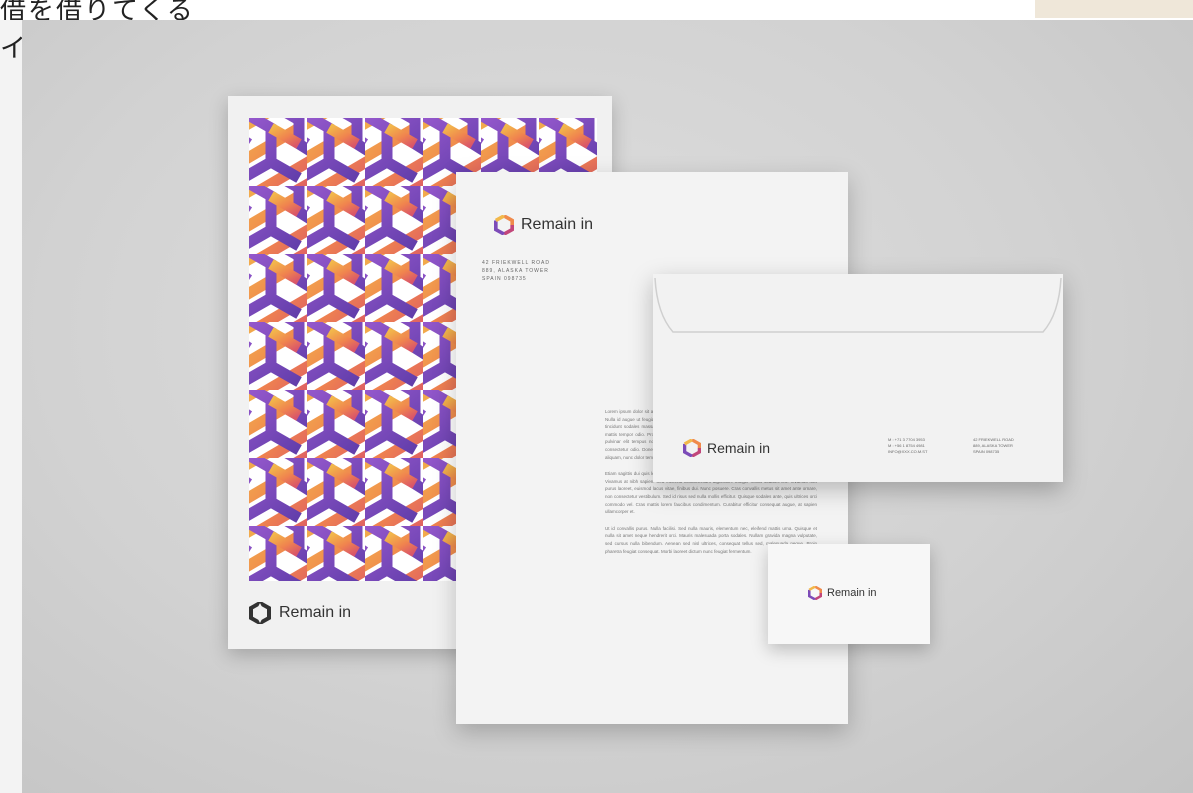  What do you see at coordinates (315, 612) in the screenshot?
I see `poster-brand-name: Remain in` at bounding box center [315, 612].